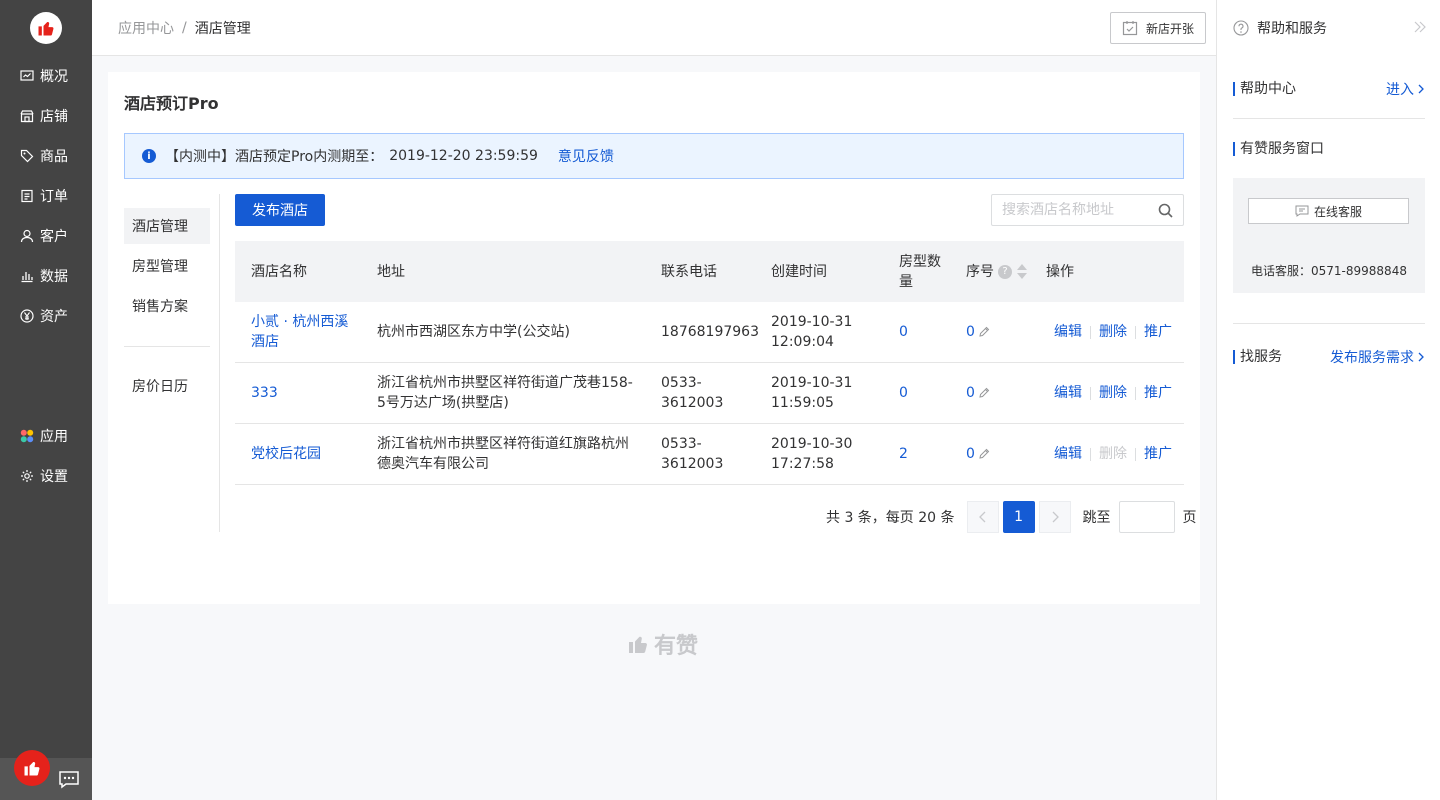 This screenshot has width=1440, height=800. Describe the element at coordinates (69, 779) in the screenshot. I see `chat-icon` at that location.